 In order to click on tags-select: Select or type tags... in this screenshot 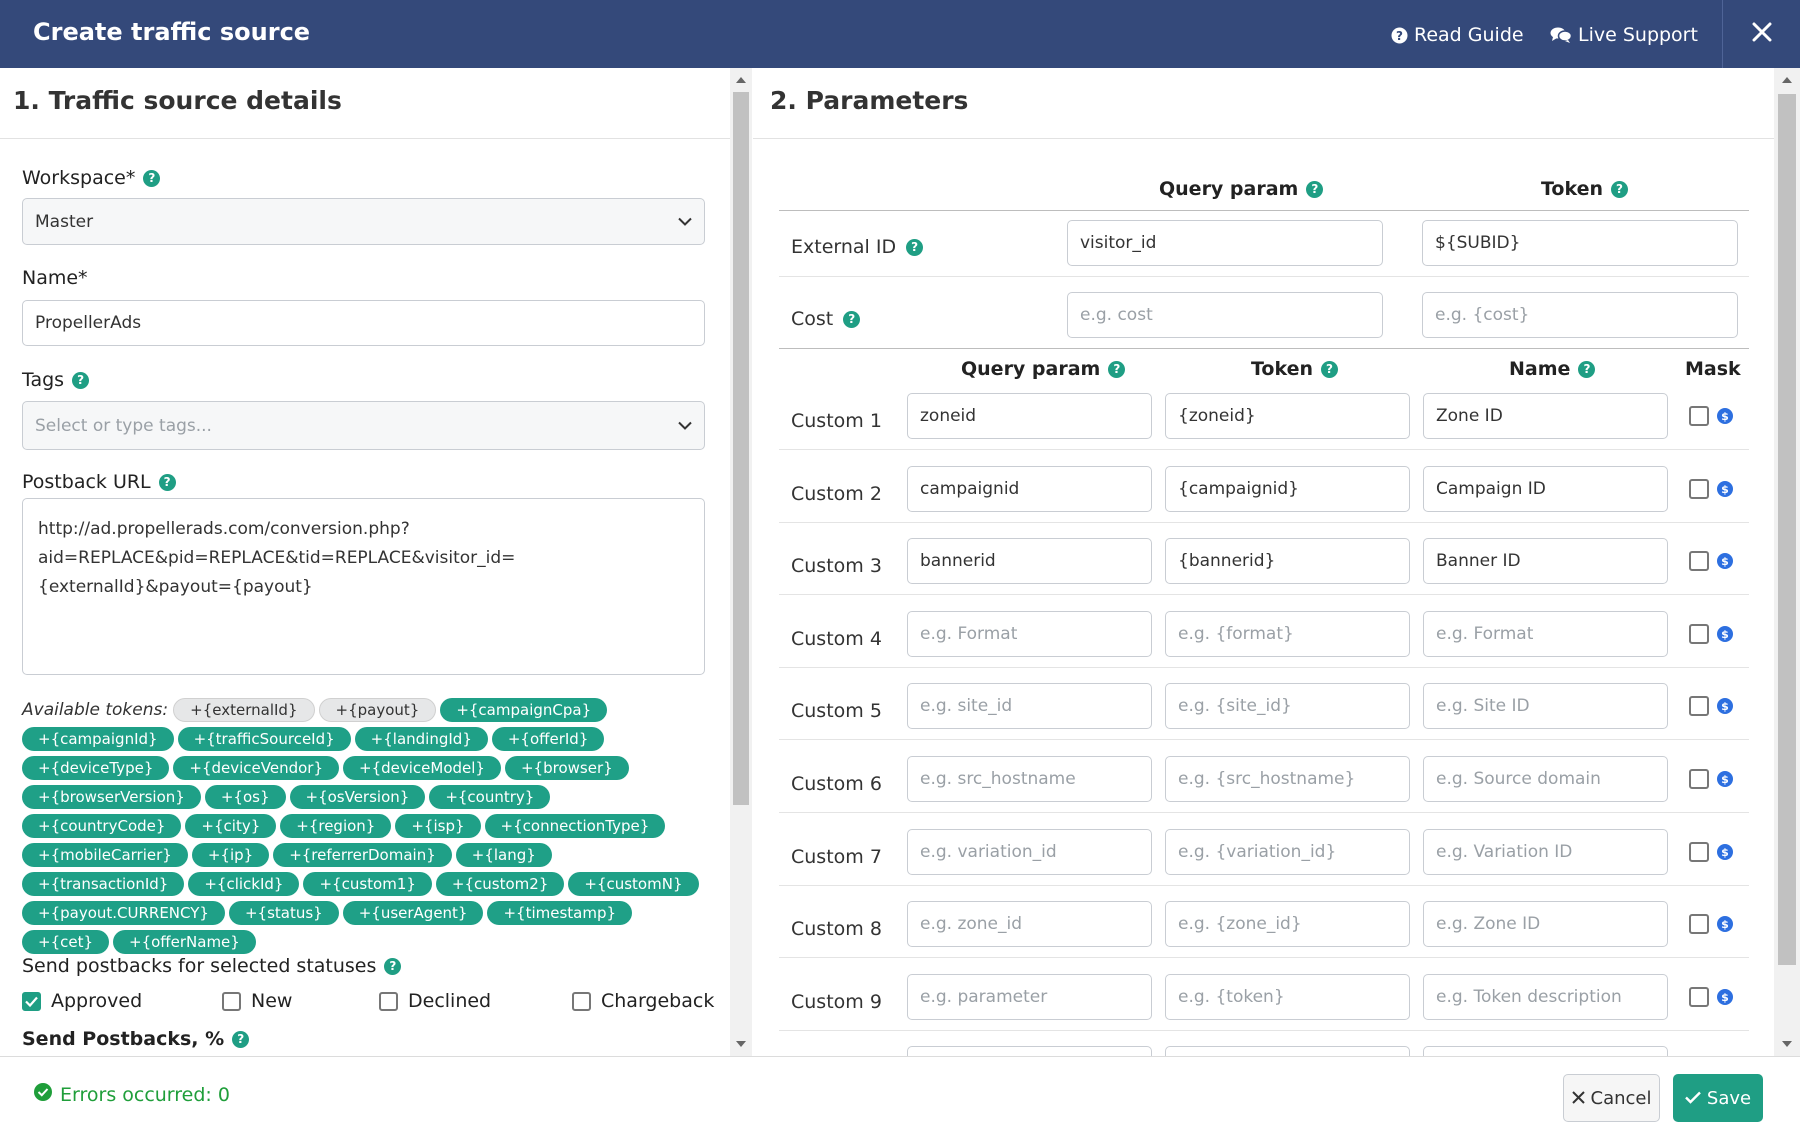, I will do `click(363, 425)`.